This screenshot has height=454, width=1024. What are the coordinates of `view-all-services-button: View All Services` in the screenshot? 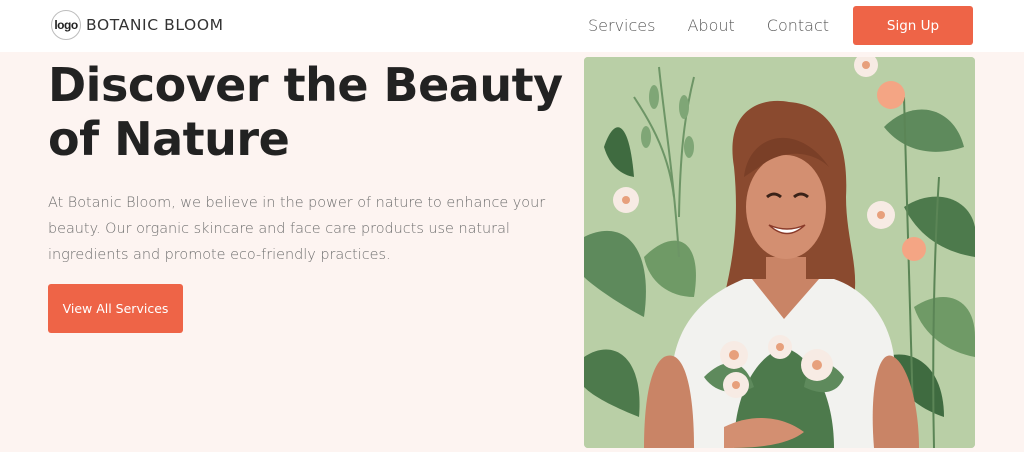 It's located at (115, 308).